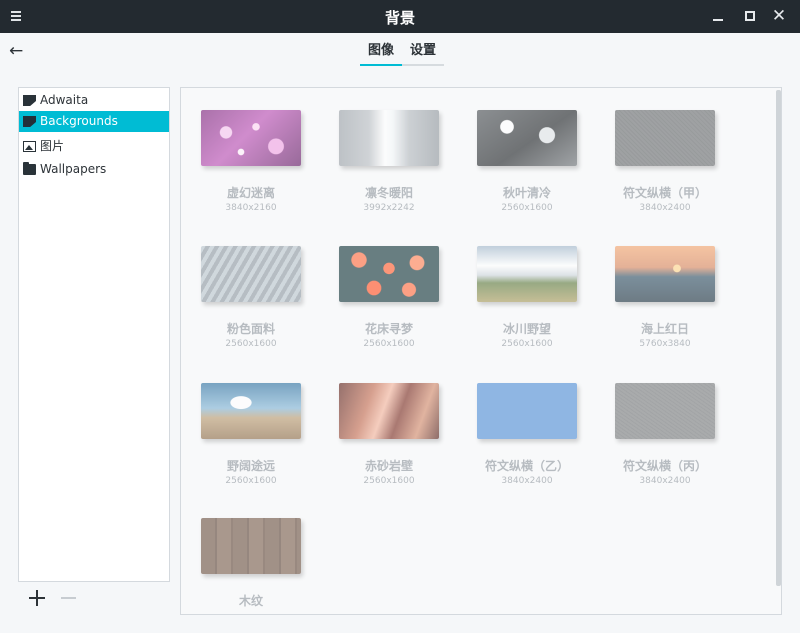 This screenshot has height=633, width=800. I want to click on sidebar-item-backgrounds: Backgrounds, so click(94, 121).